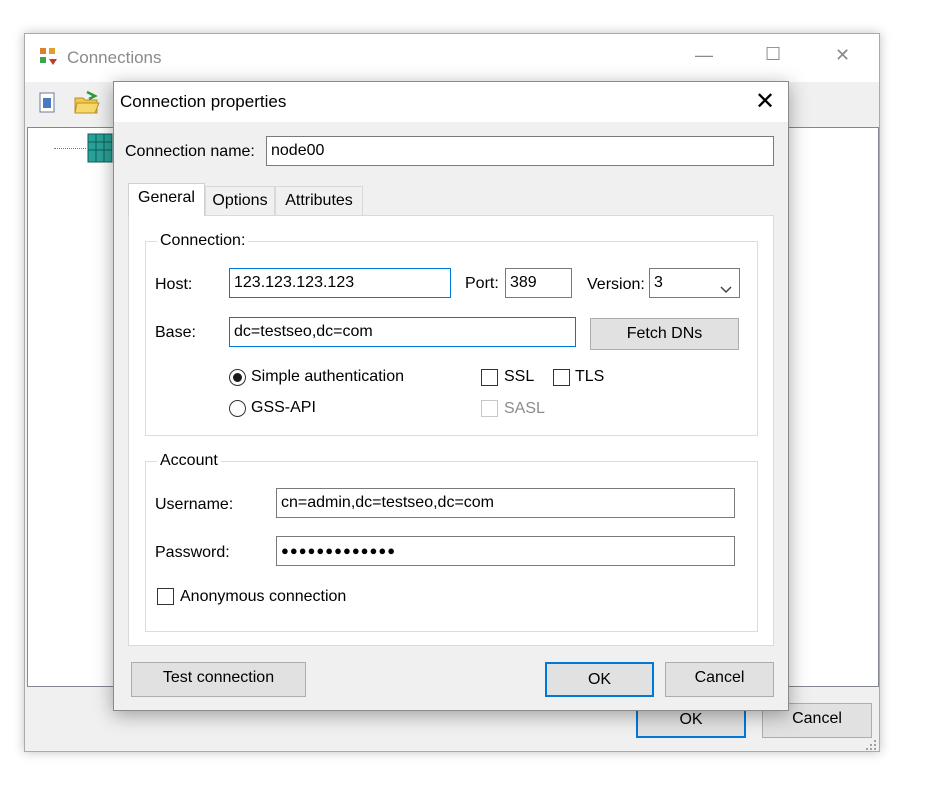  Describe the element at coordinates (658, 282) in the screenshot. I see `version-select-value: 3` at that location.